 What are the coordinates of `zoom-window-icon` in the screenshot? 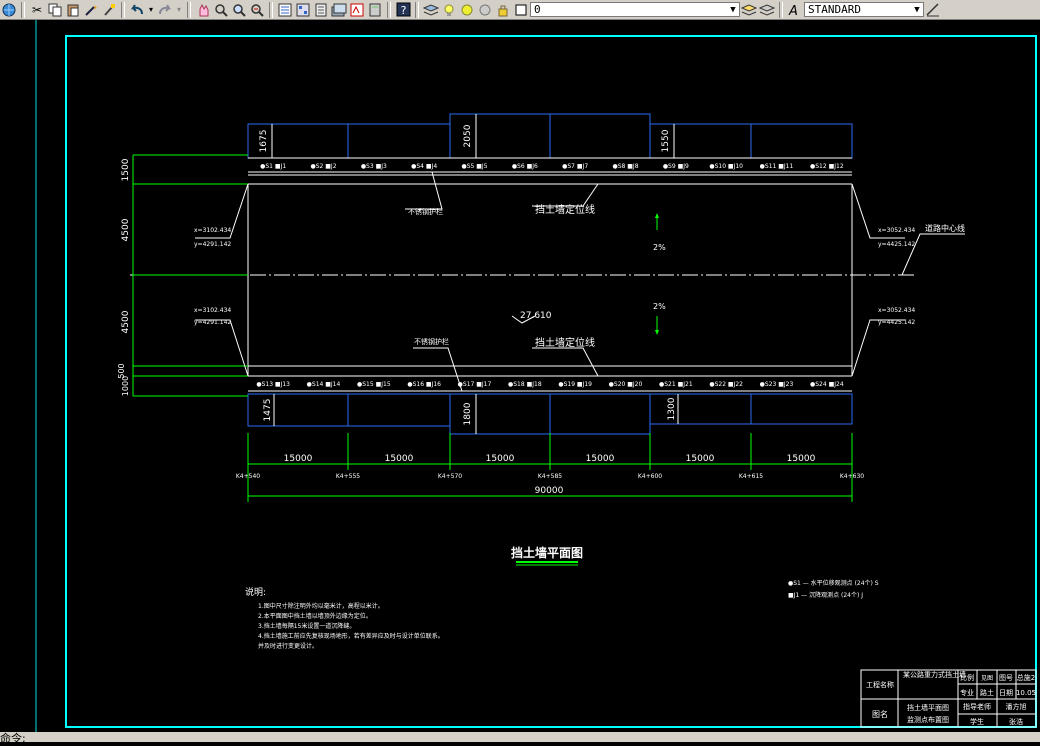 It's located at (239, 10).